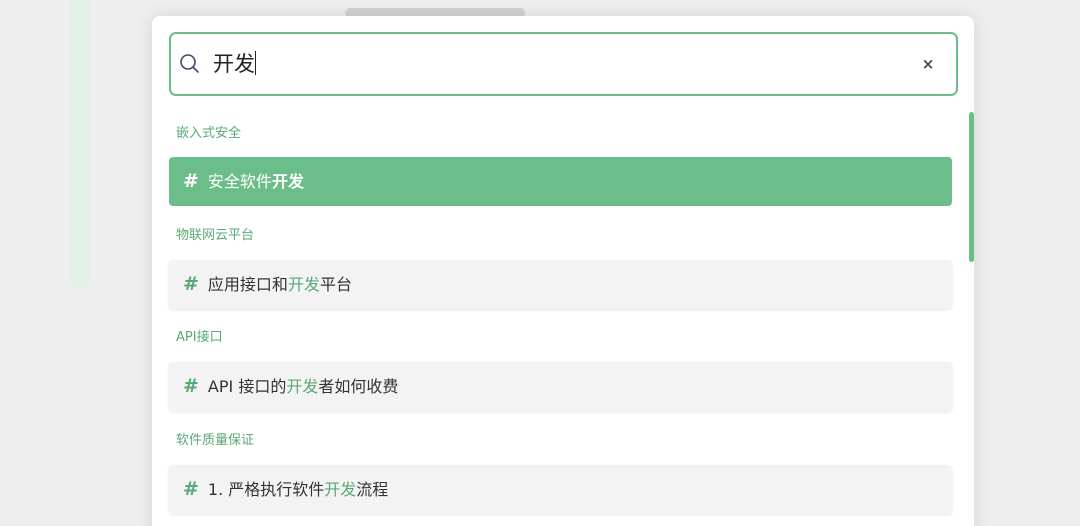  I want to click on search-box: 开发 ×, so click(563, 64).